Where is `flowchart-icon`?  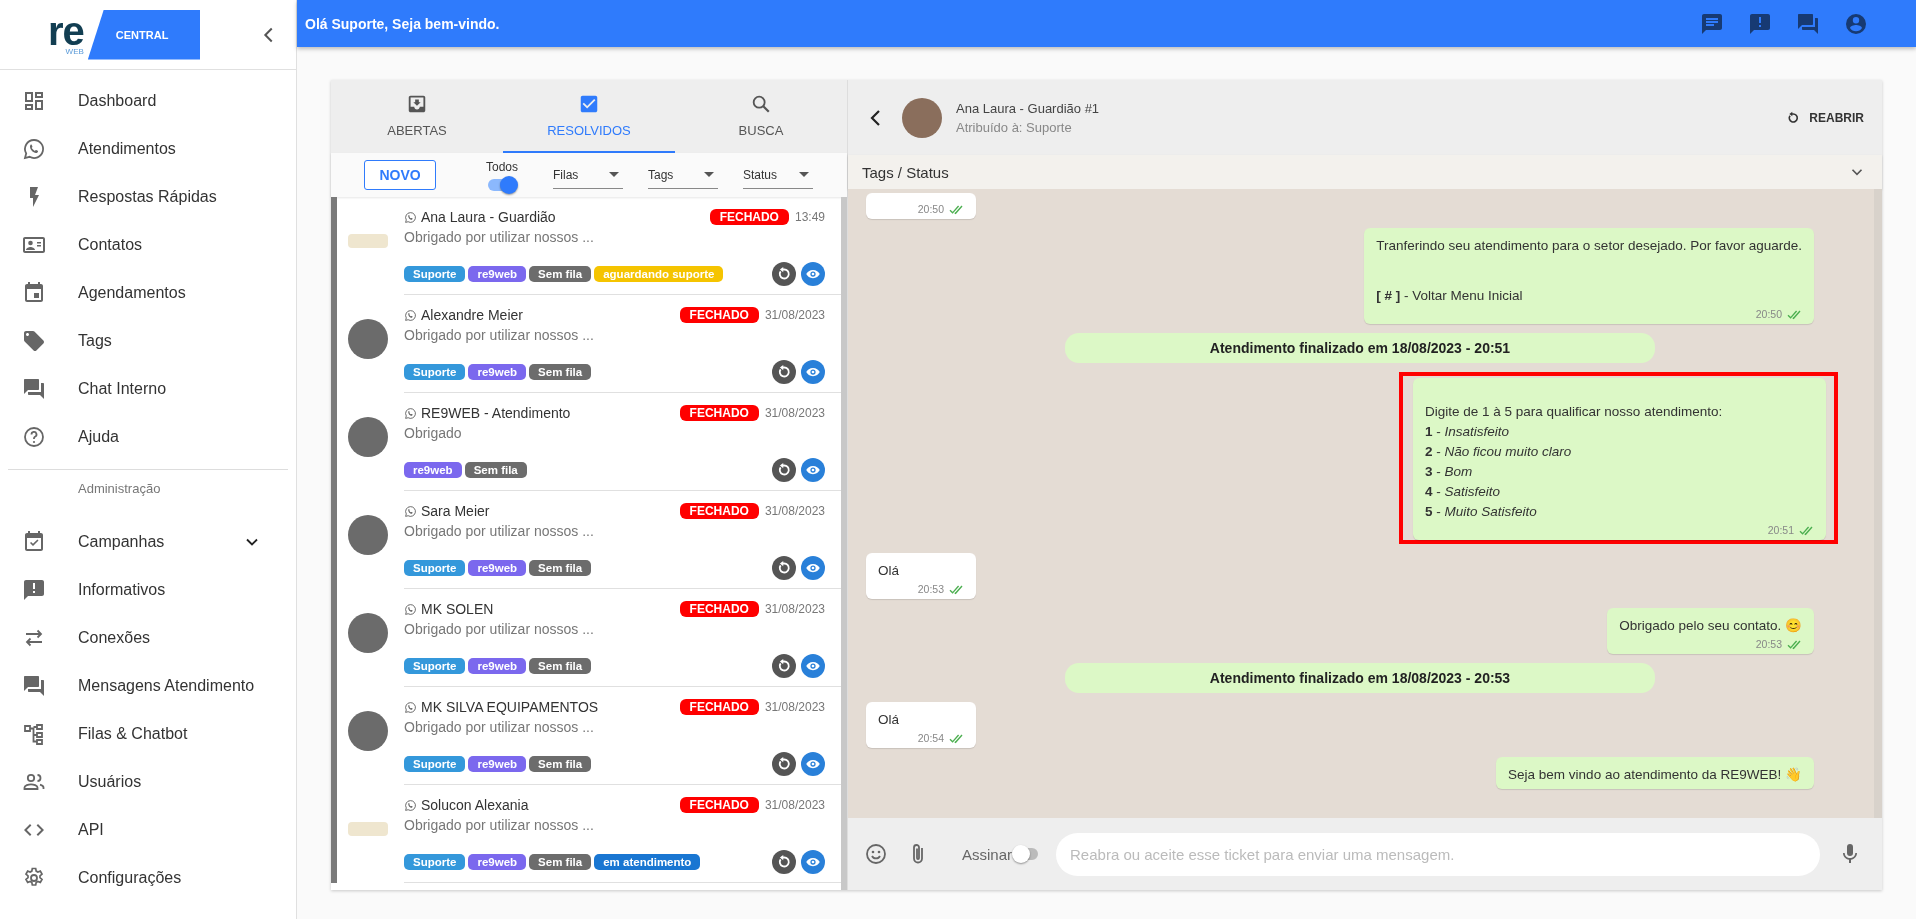
flowchart-icon is located at coordinates (34, 734).